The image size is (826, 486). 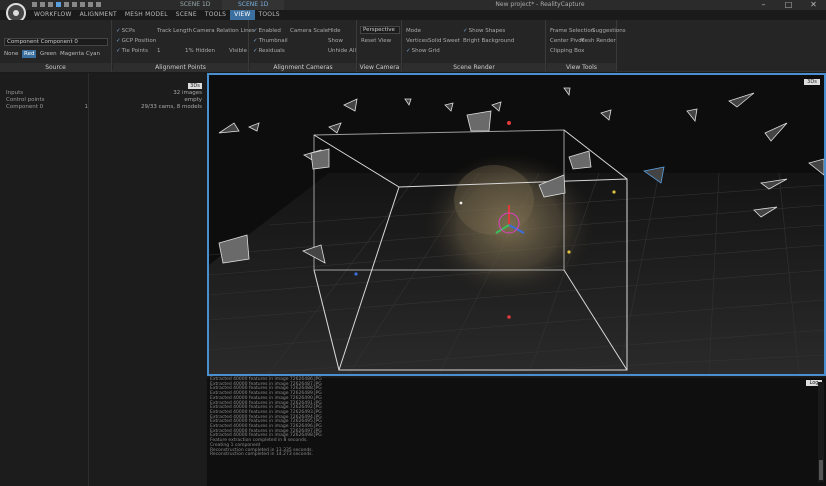 What do you see at coordinates (125, 31) in the screenshot?
I see `scps-checkbox: SCPs` at bounding box center [125, 31].